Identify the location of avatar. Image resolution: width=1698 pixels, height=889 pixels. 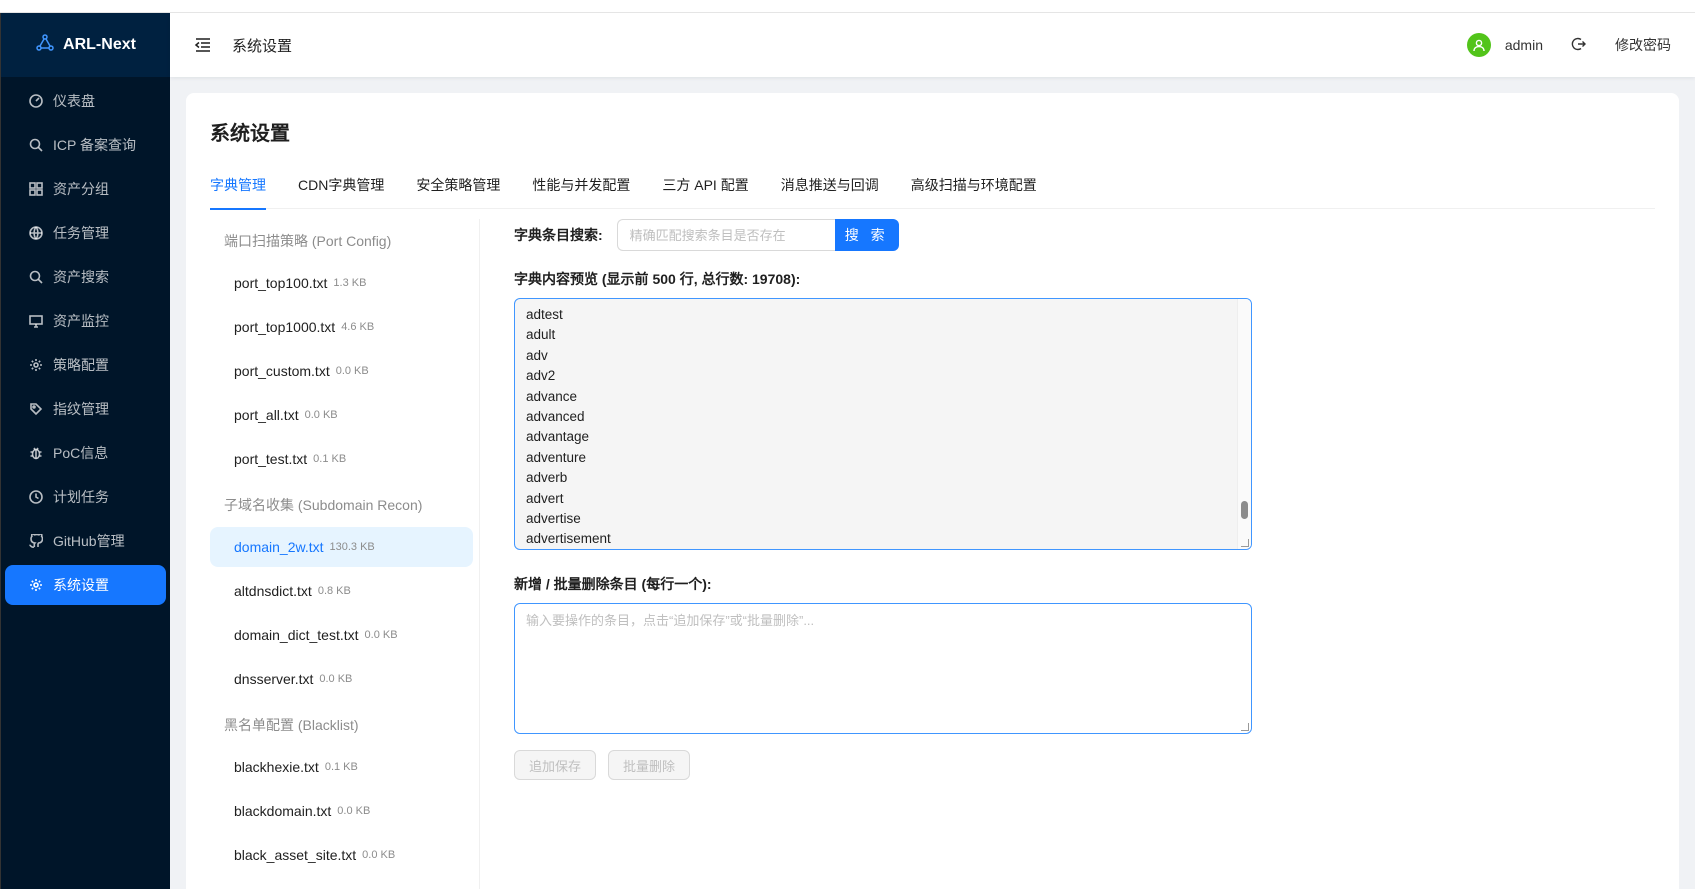
(1478, 45).